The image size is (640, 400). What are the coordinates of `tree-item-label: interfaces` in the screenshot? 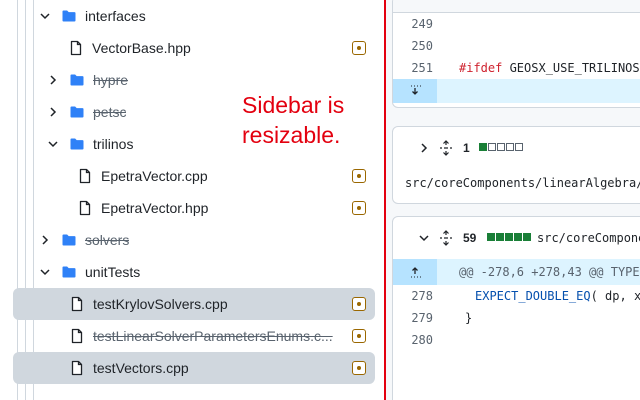 It's located at (115, 16).